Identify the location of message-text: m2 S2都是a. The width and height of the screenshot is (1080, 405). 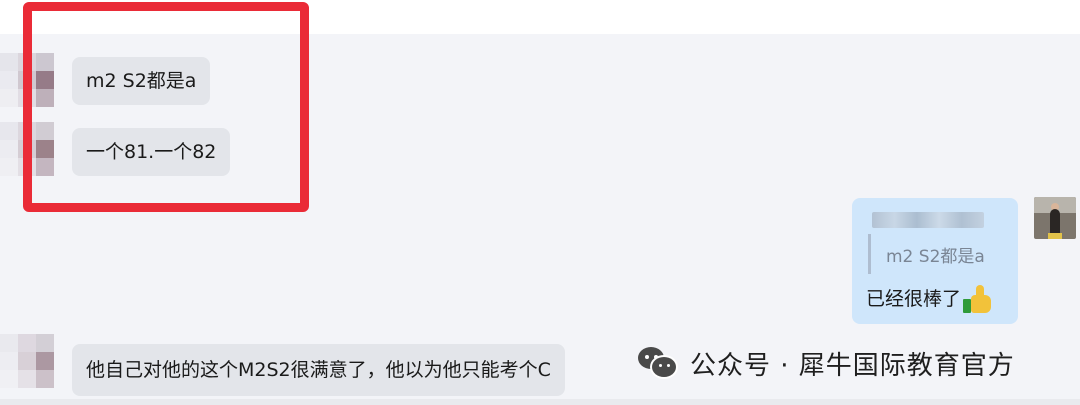
(141, 81).